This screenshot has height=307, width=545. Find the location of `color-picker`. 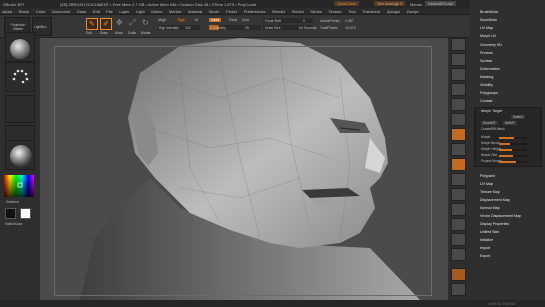

color-picker is located at coordinates (19, 186).